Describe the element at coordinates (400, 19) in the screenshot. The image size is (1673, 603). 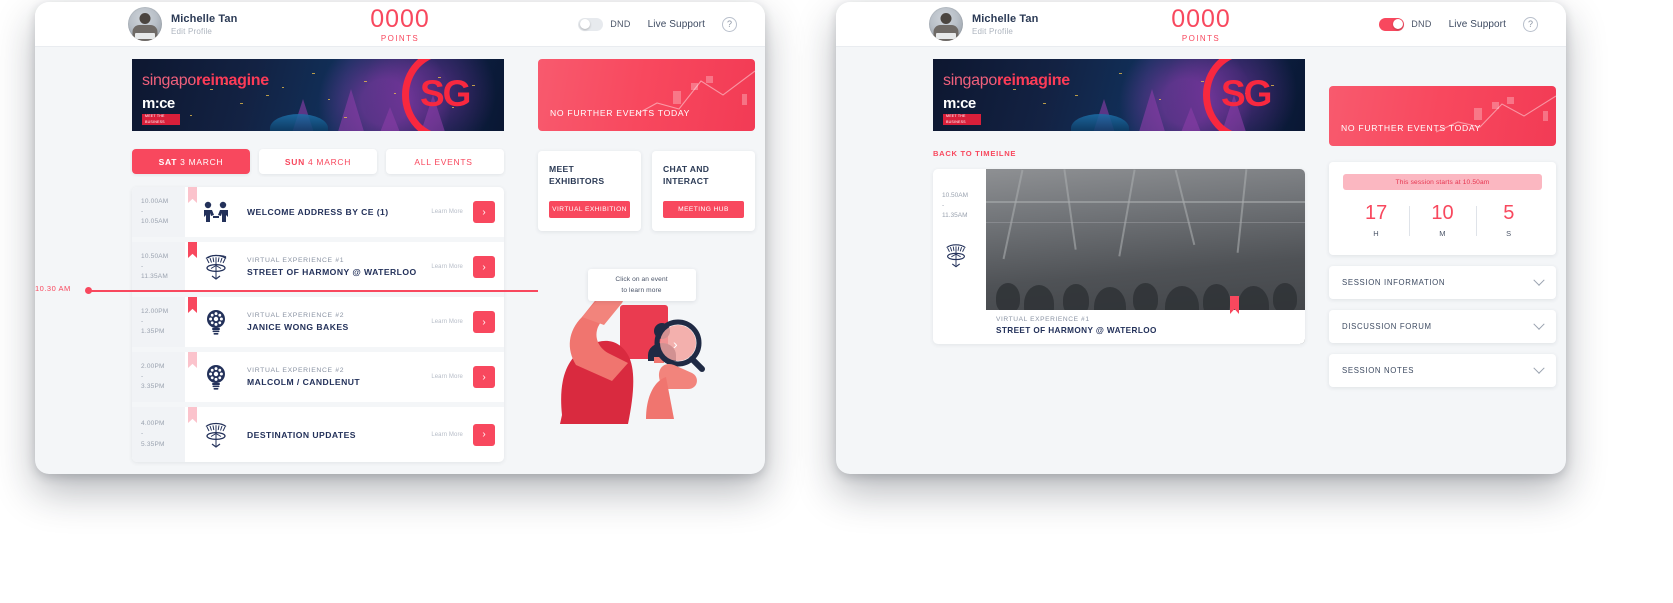
I see `points-value: 0000` at that location.